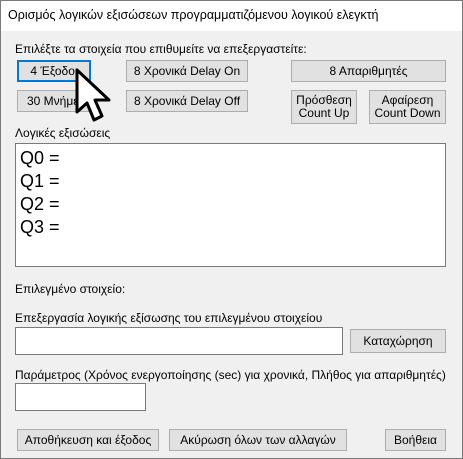 This screenshot has width=463, height=459. What do you see at coordinates (415, 440) in the screenshot?
I see `help-button: Βοήθεια` at bounding box center [415, 440].